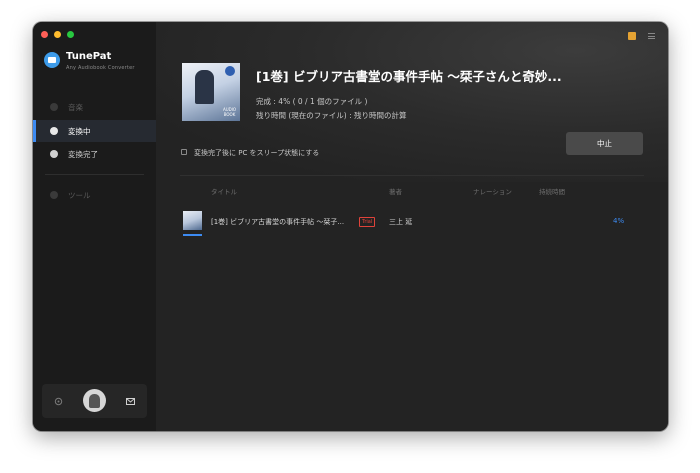  What do you see at coordinates (79, 131) in the screenshot?
I see `sidebar-item-label: 変換中` at bounding box center [79, 131].